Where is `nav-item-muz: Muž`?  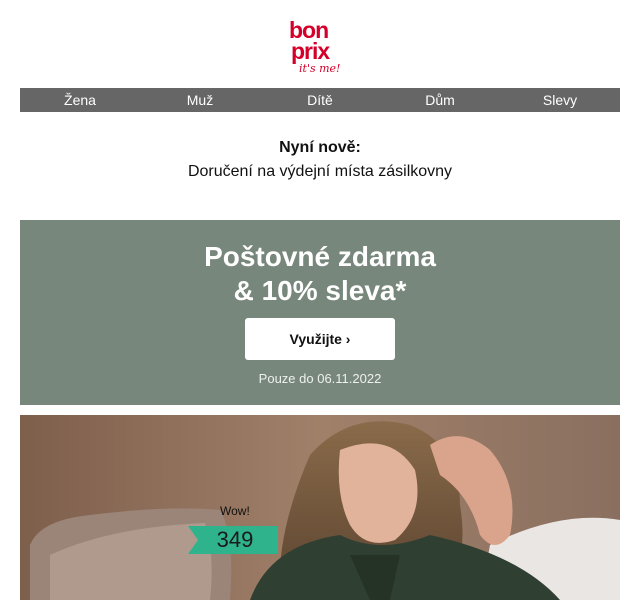 nav-item-muz: Muž is located at coordinates (200, 100).